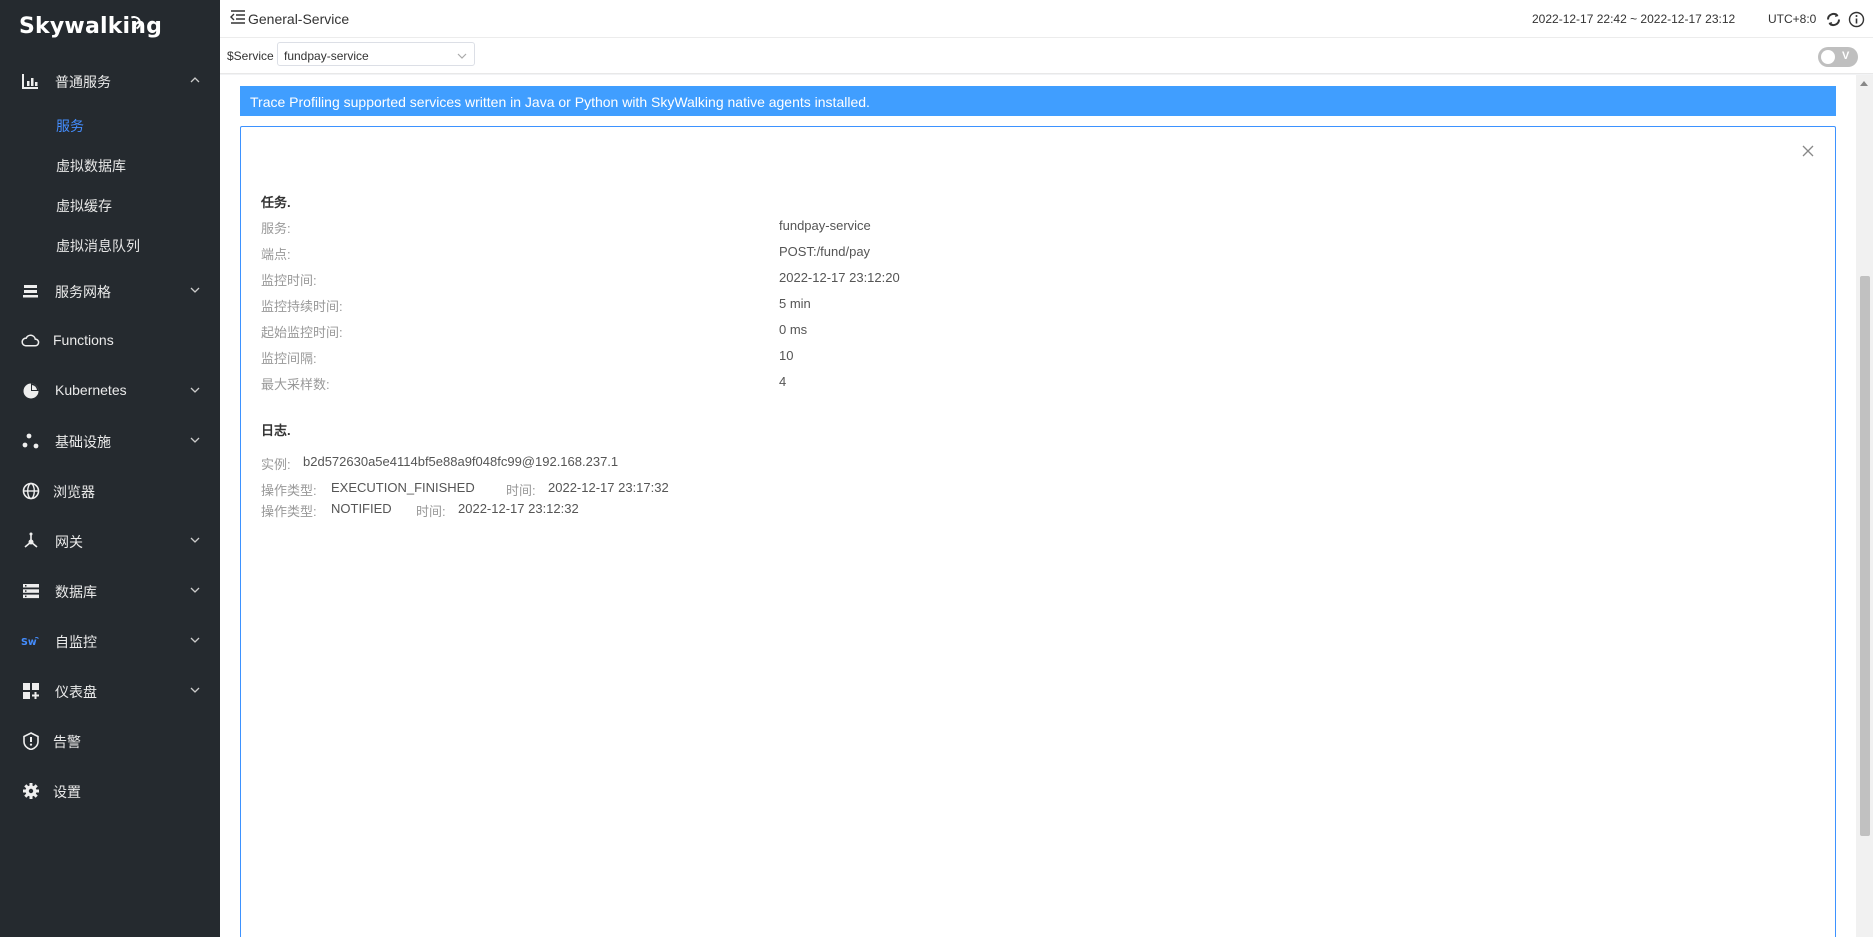  Describe the element at coordinates (361, 508) in the screenshot. I see `log-op-value: NOTIFIED` at that location.